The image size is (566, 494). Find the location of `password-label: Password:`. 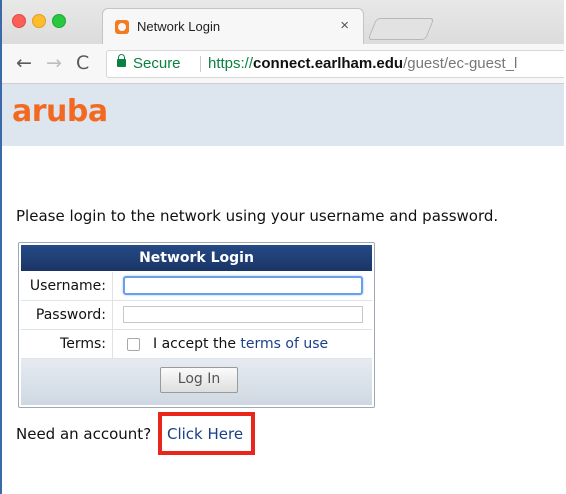

password-label: Password: is located at coordinates (67, 315).